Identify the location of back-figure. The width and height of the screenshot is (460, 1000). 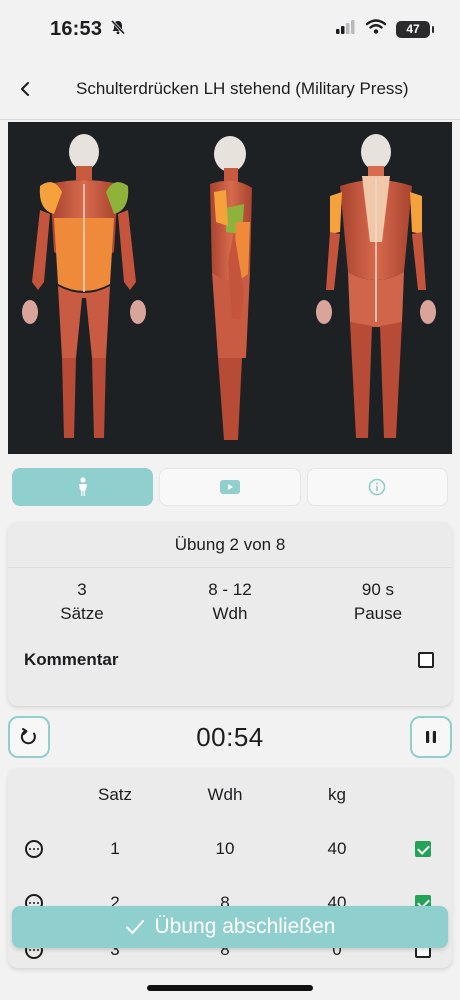
(376, 286).